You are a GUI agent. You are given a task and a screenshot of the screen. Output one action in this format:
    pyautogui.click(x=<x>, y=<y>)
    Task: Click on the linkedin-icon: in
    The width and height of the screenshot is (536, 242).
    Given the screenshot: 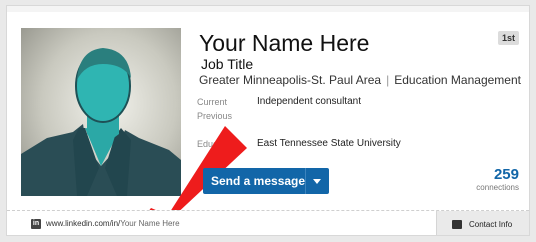 What is the action you would take?
    pyautogui.click(x=36, y=224)
    